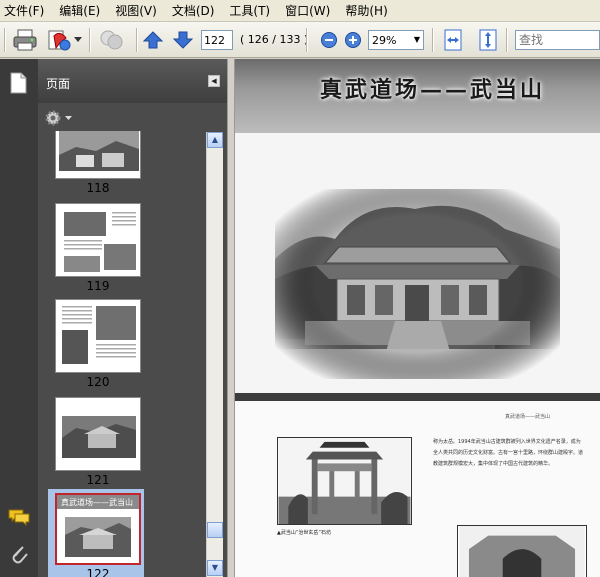  I want to click on page-title: 真武道场——武当山, so click(433, 90).